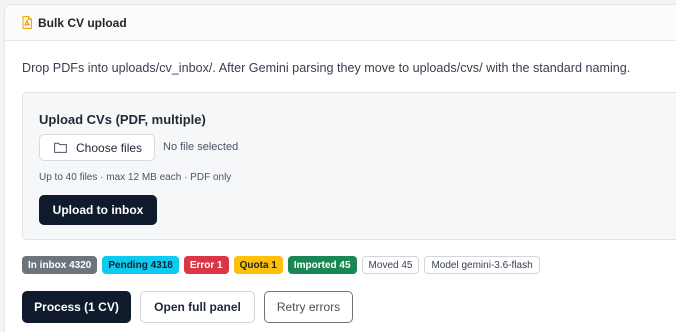 This screenshot has width=676, height=332. I want to click on no-file-selected-text: No file selected, so click(201, 147).